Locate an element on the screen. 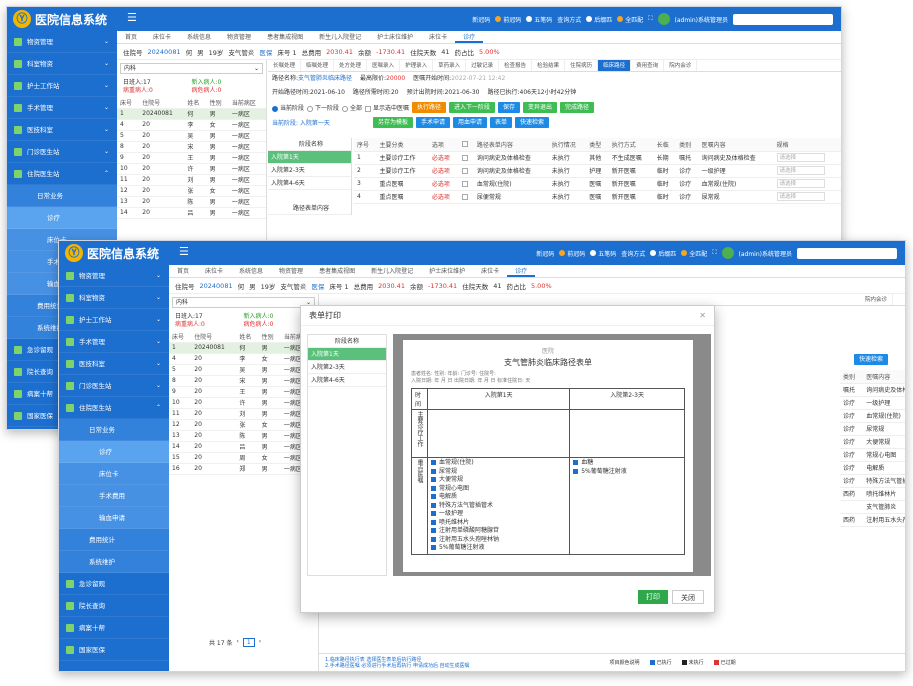 The width and height of the screenshot is (913, 686). opt-2: 五笔码 is located at coordinates (539, 19).